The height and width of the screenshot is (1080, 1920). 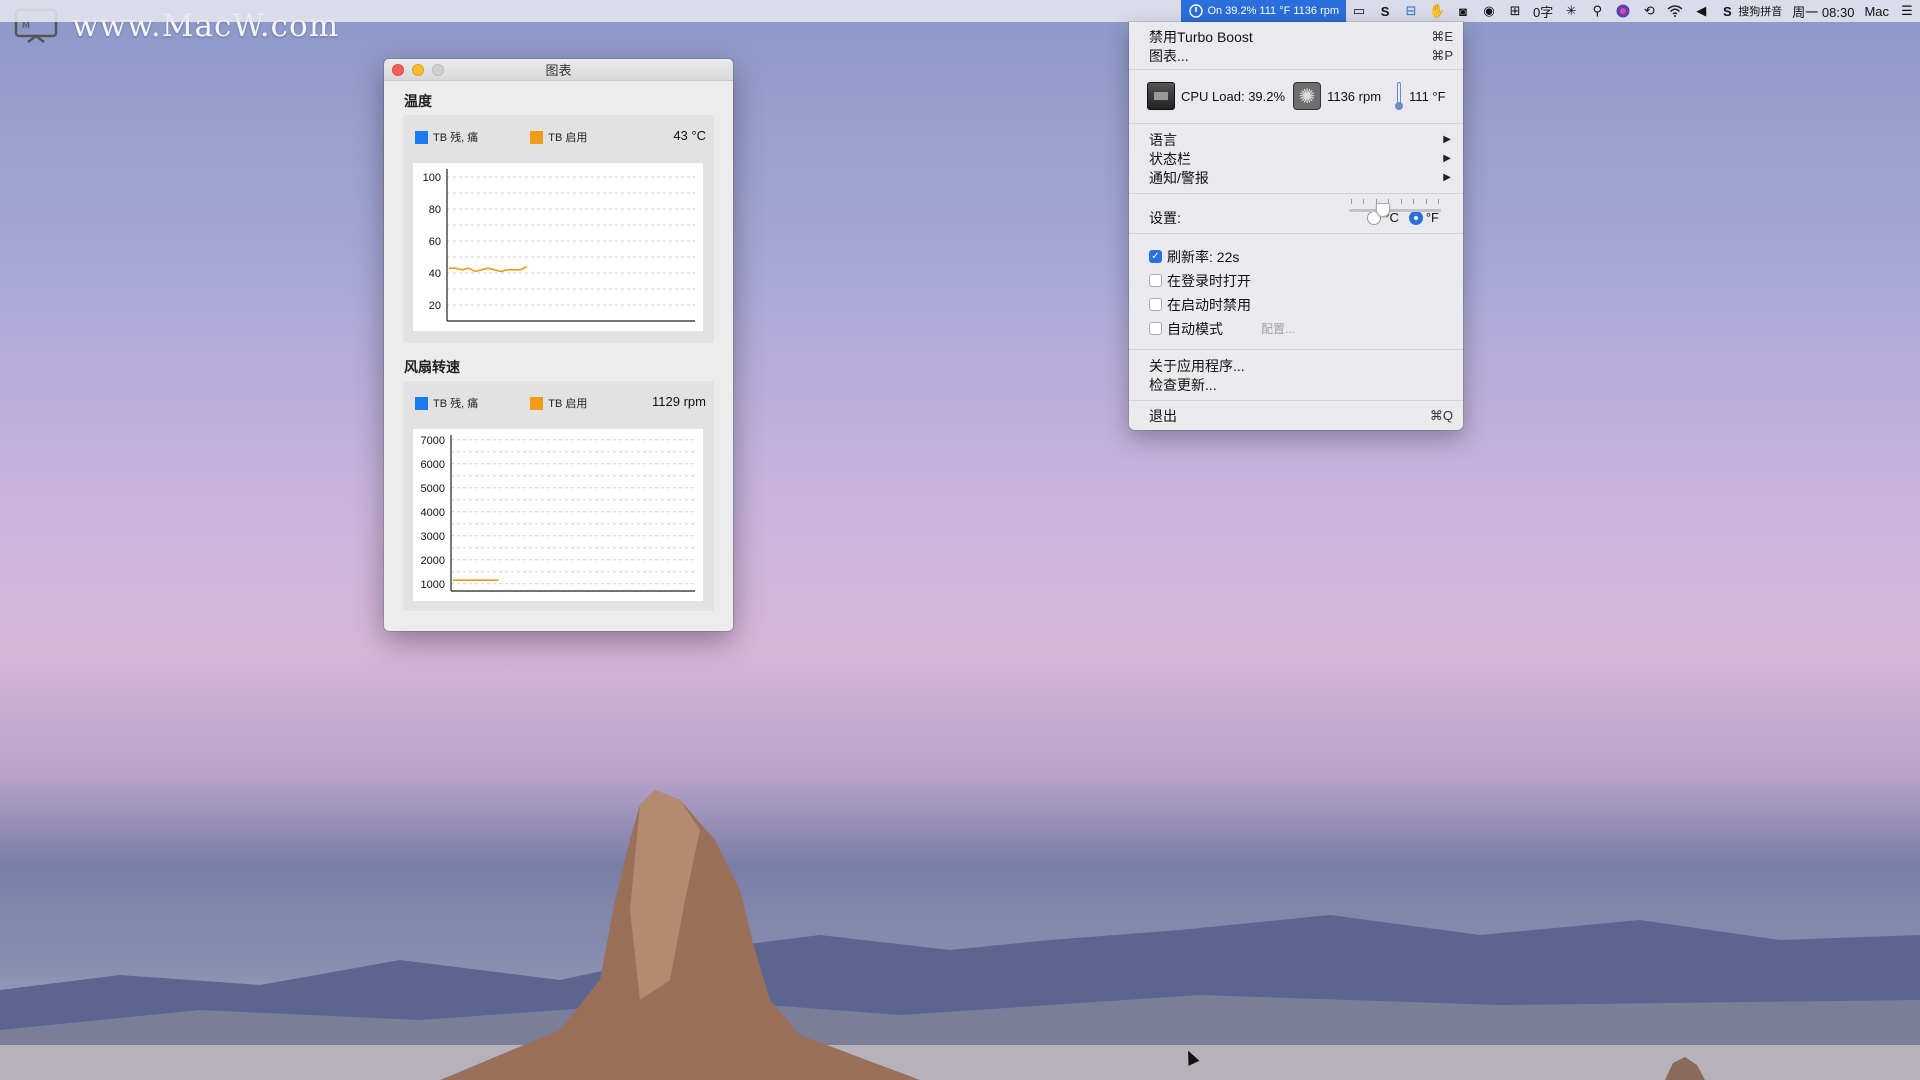 I want to click on close-button, so click(x=398, y=70).